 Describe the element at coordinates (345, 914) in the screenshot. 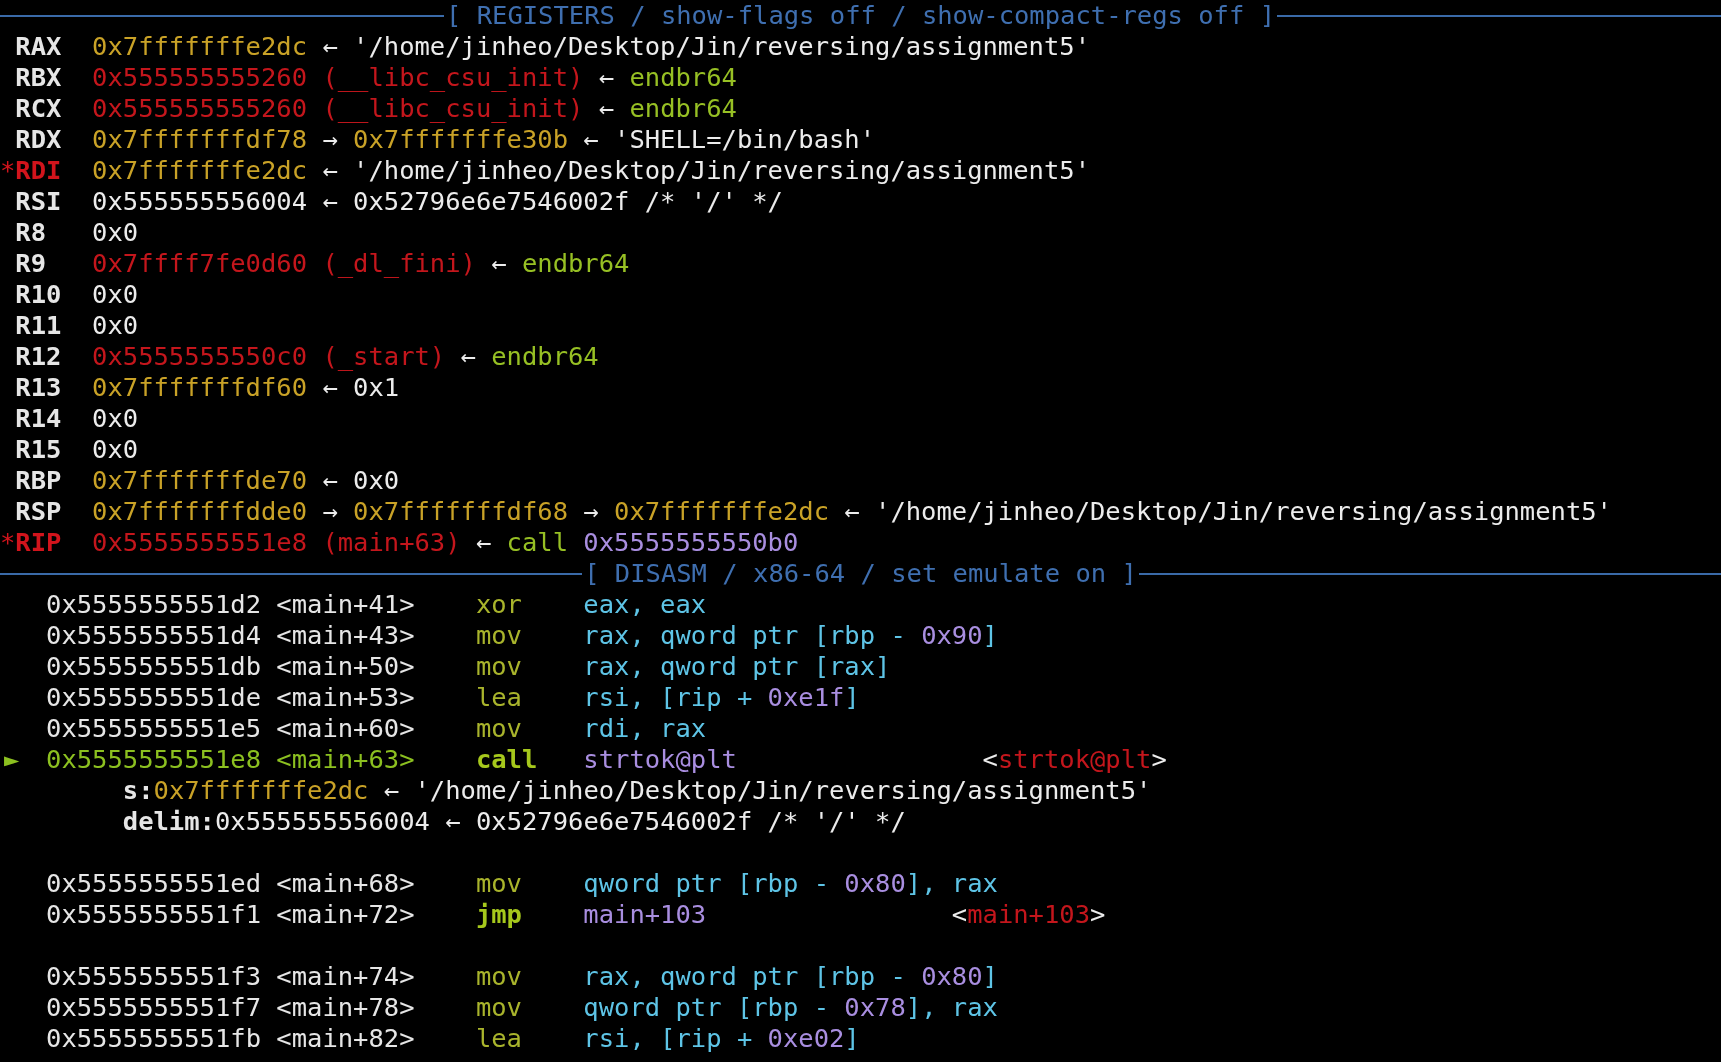

I see `function-offset: <main+72>` at that location.